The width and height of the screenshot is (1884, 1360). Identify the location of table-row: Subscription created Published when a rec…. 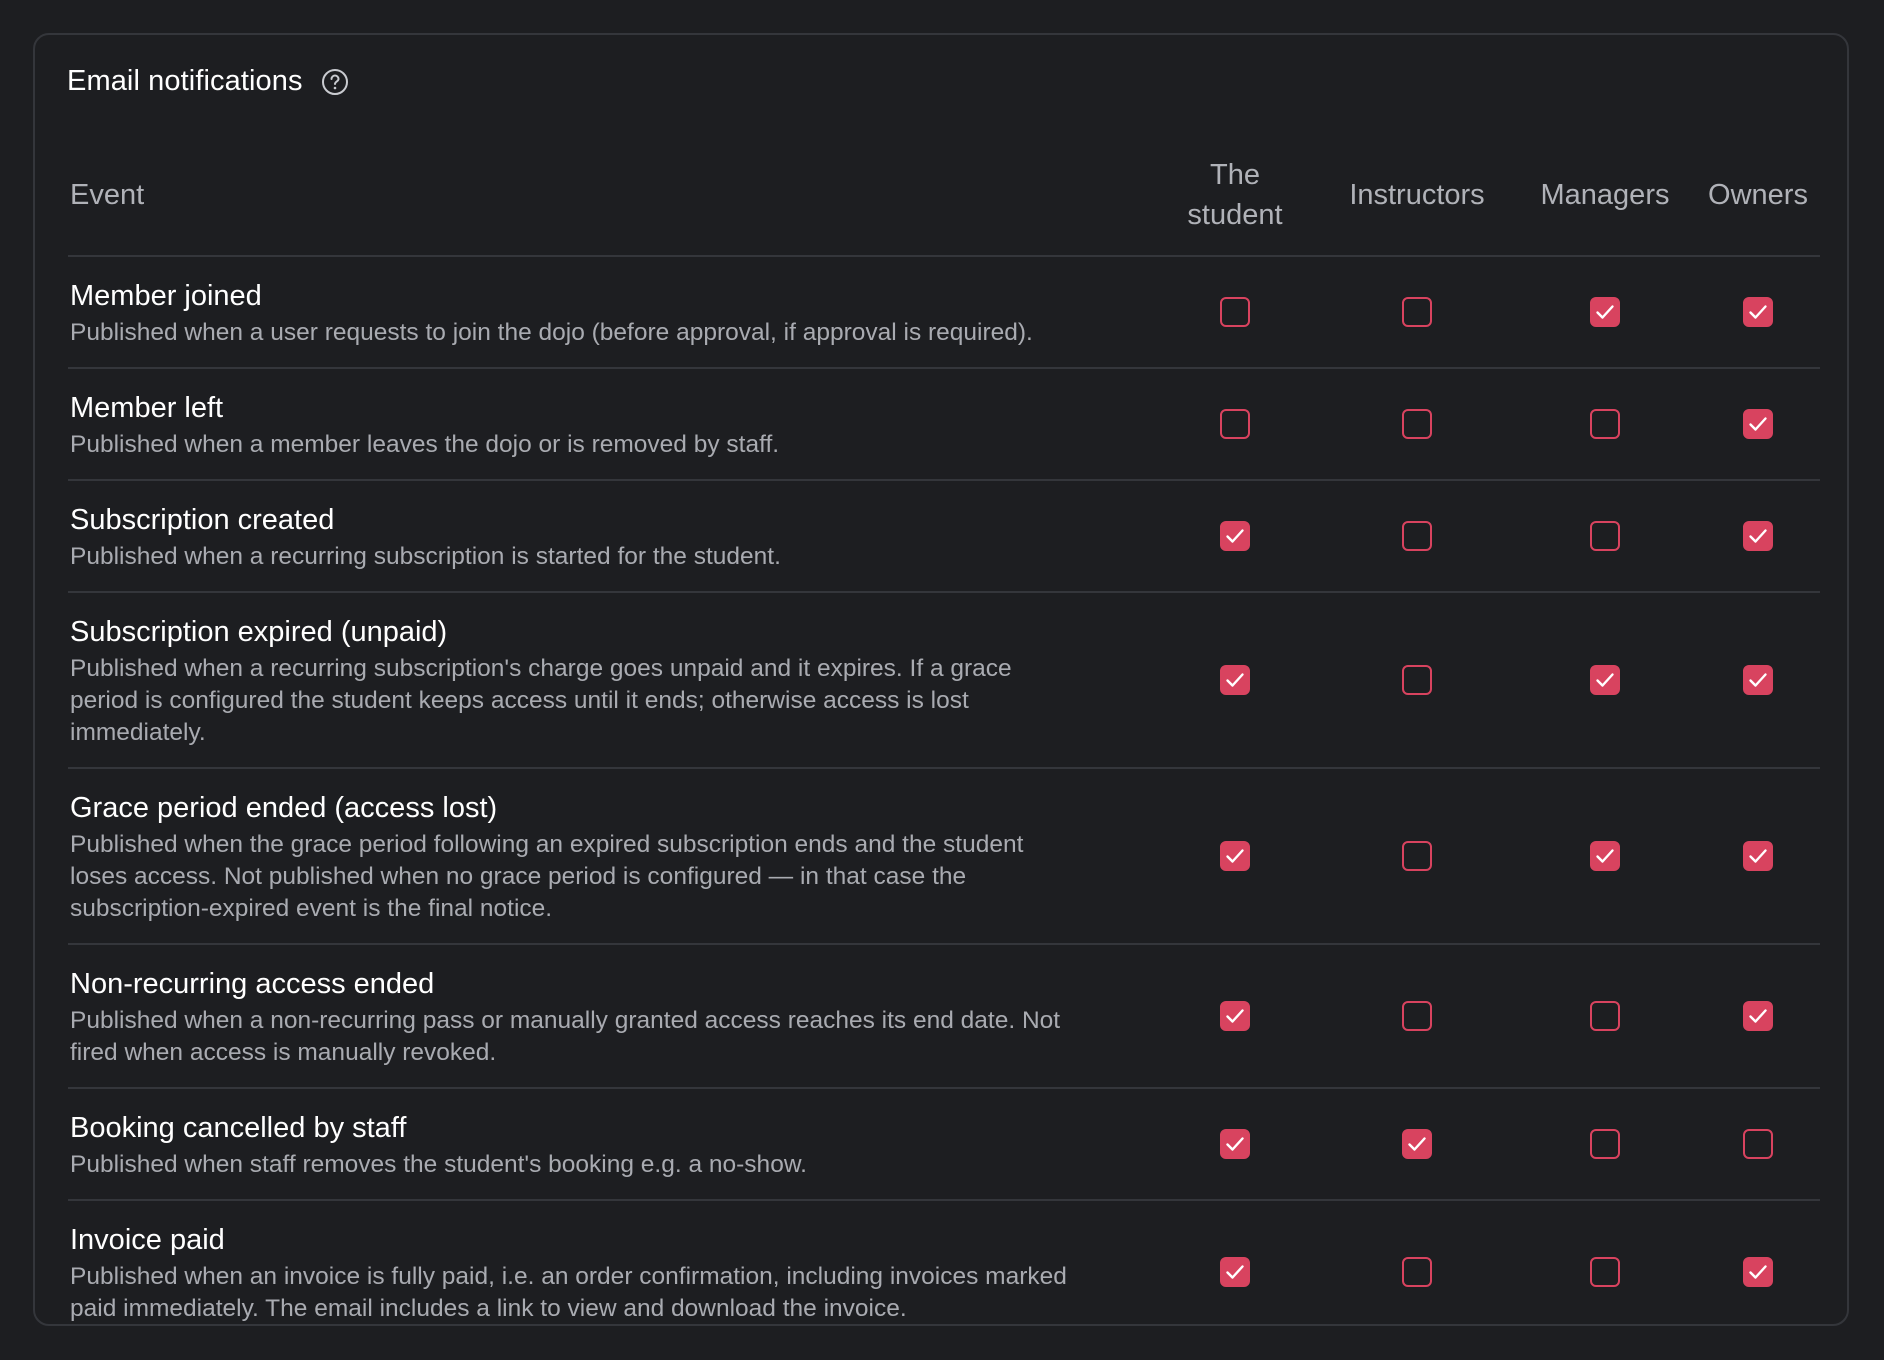
(944, 537).